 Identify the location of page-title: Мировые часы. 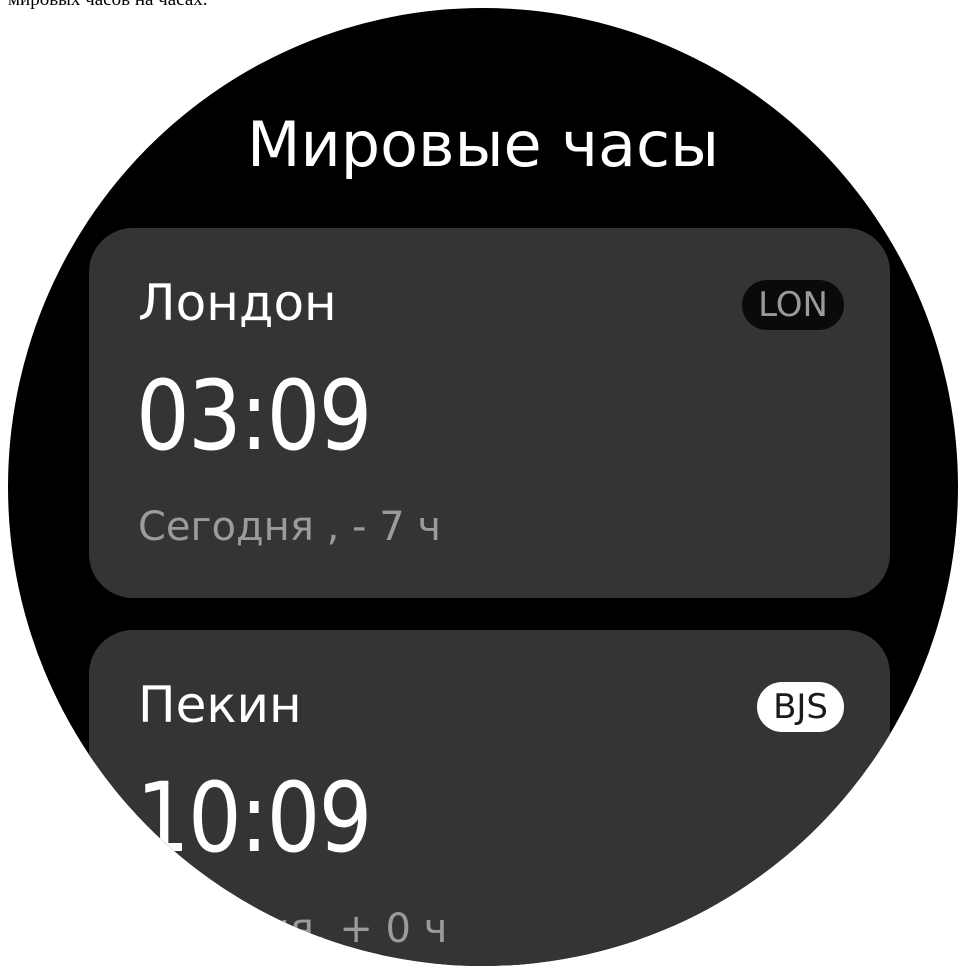
(483, 144).